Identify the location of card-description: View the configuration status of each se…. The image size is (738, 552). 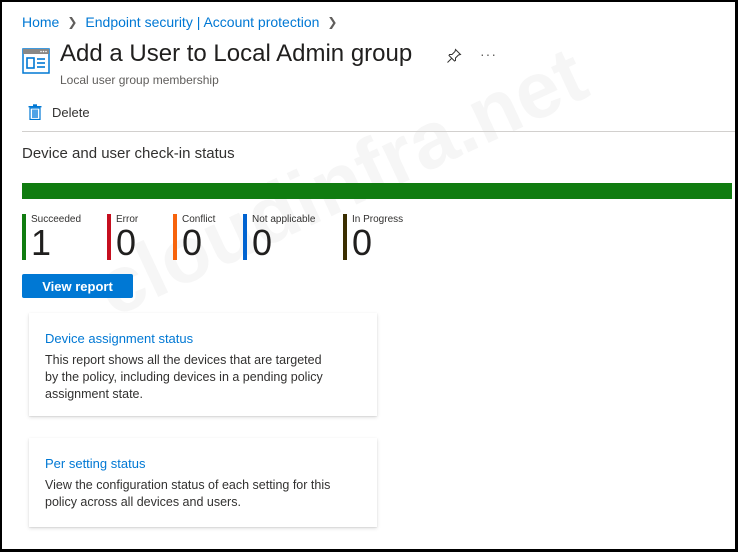
(188, 493).